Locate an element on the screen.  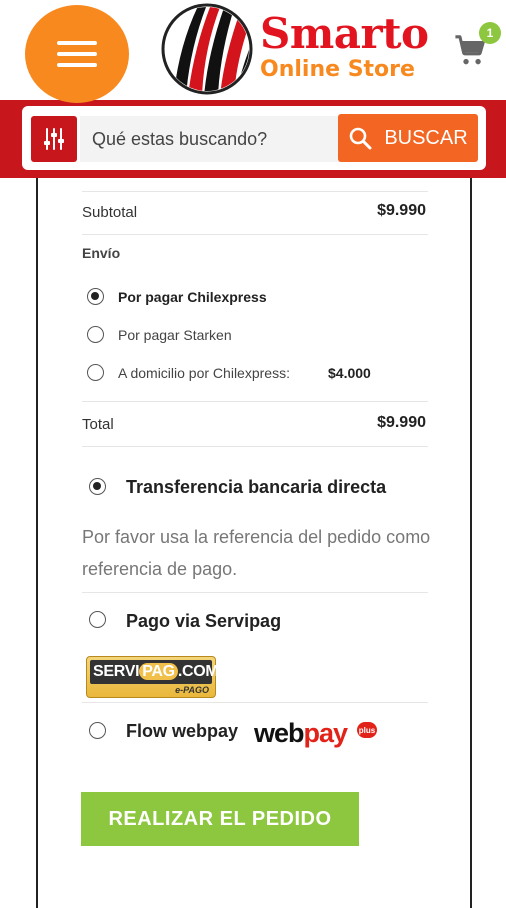
webpay-plus-badge: plus is located at coordinates (367, 730).